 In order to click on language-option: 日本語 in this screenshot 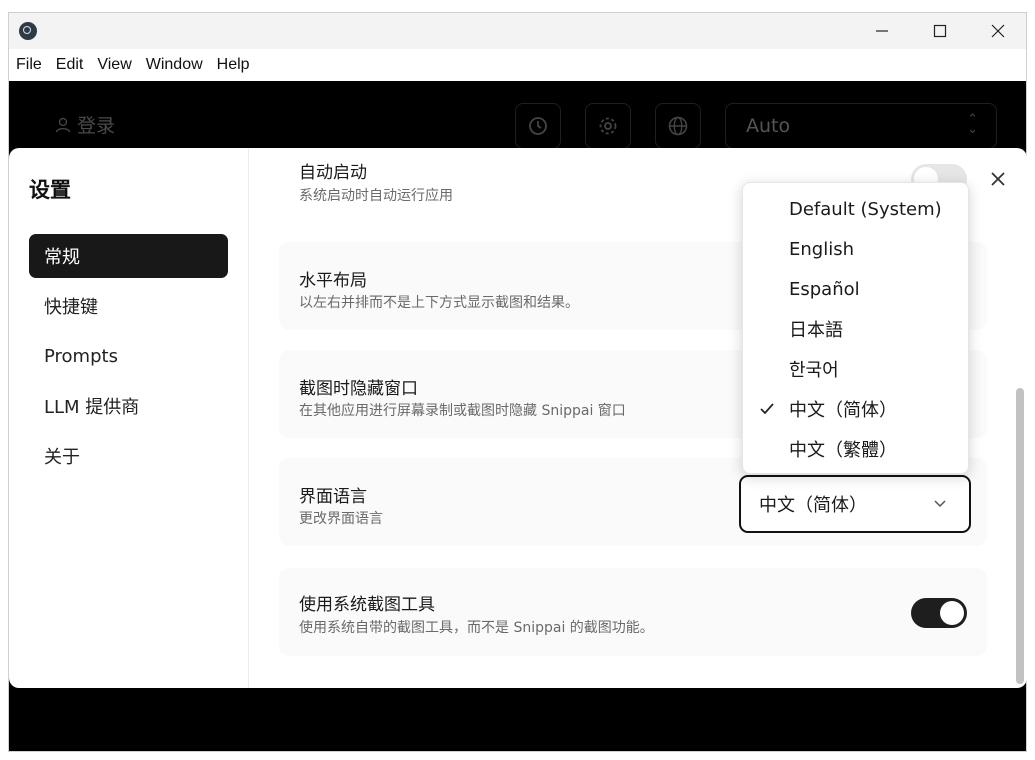, I will do `click(855, 329)`.